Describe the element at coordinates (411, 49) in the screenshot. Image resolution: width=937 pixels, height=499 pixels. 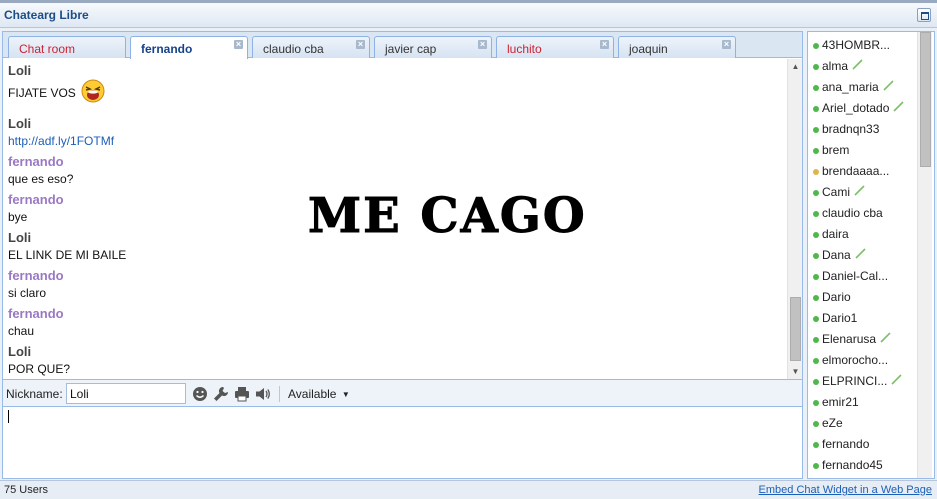
I see `tab-label: javier cap` at that location.